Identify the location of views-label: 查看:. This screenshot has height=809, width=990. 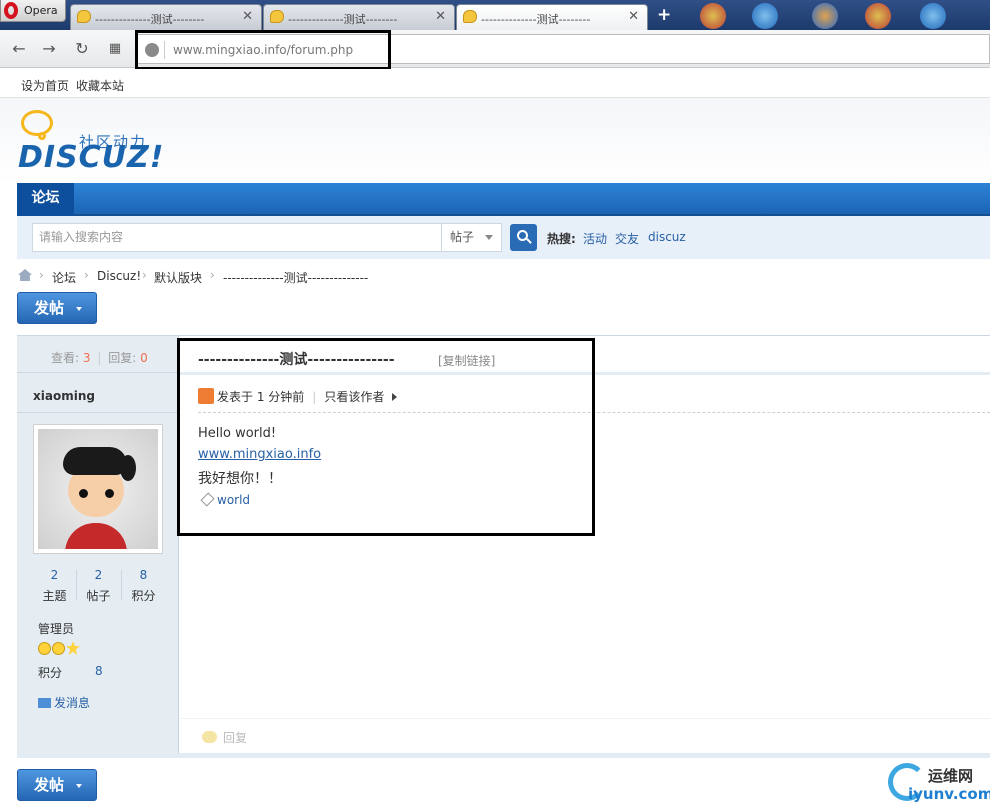
(65, 358).